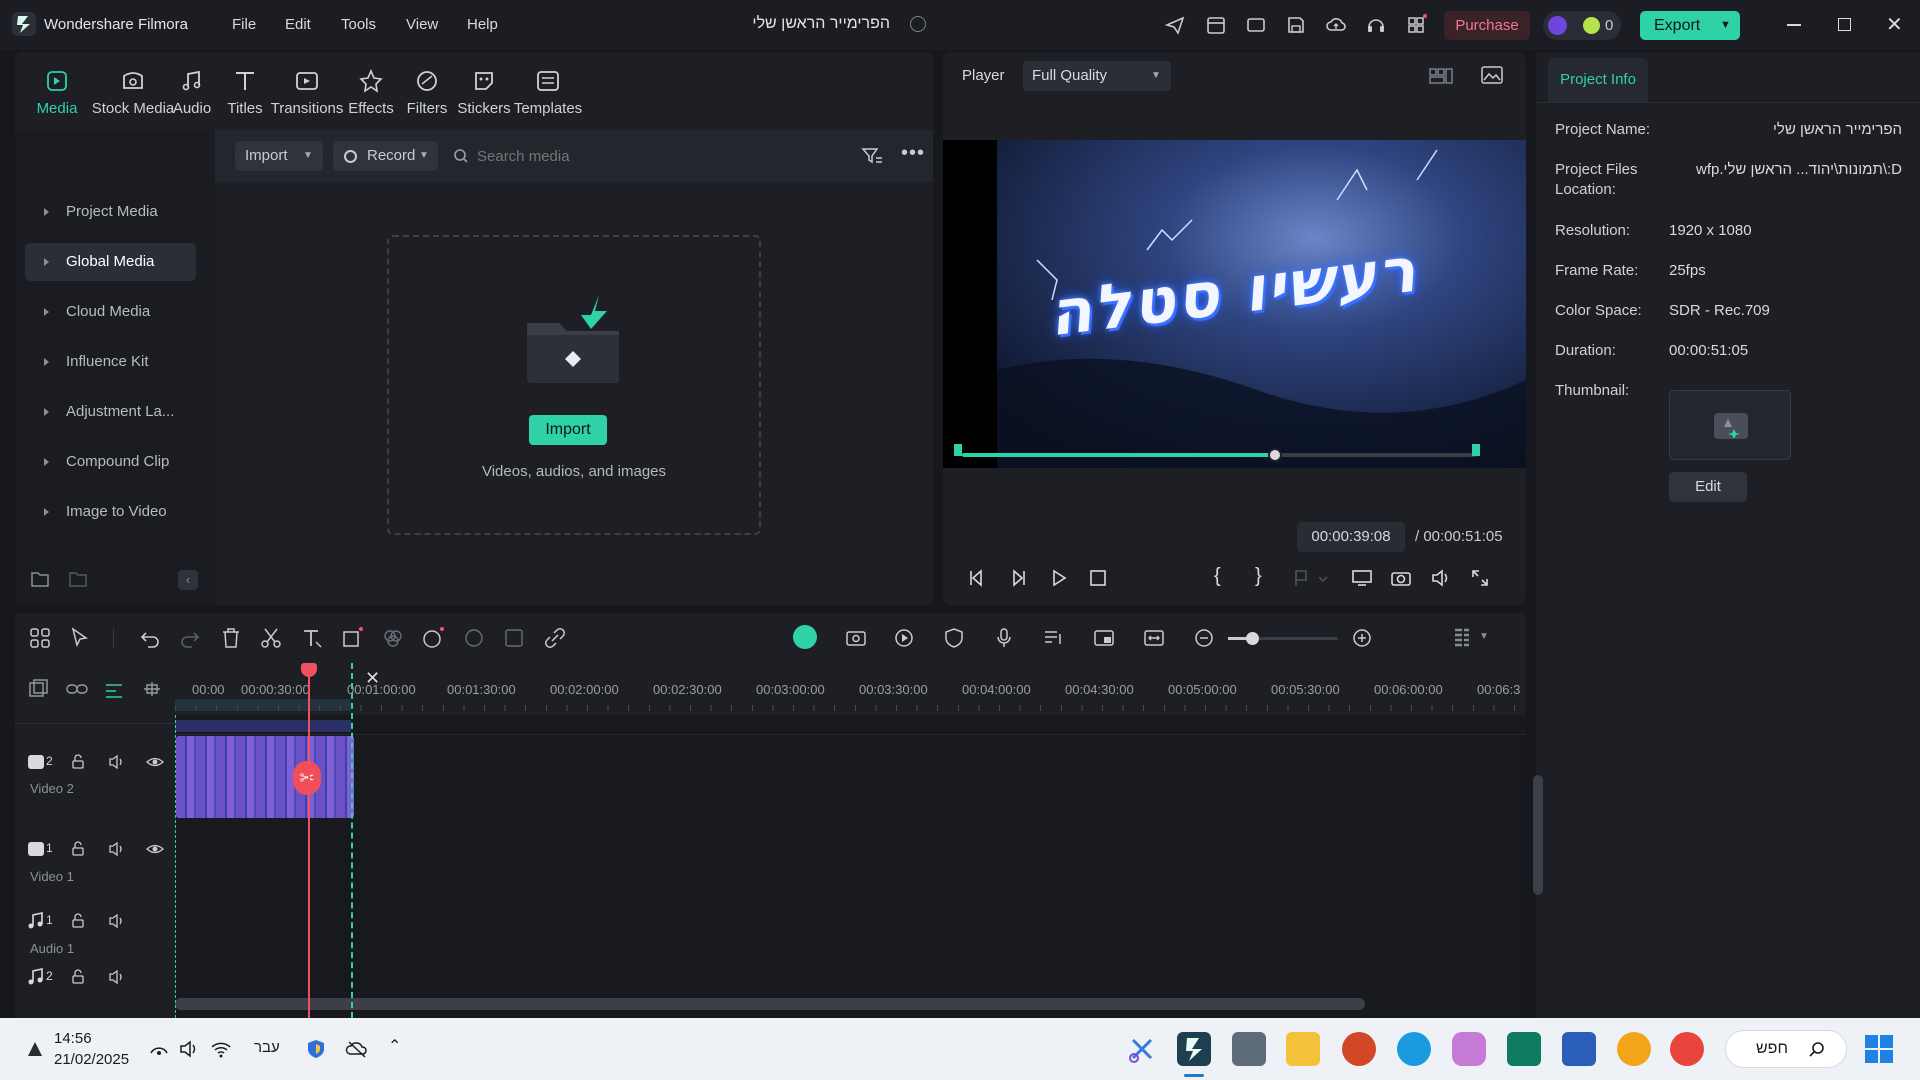 The height and width of the screenshot is (1080, 1920). What do you see at coordinates (279, 156) in the screenshot?
I see `import-dropdown: Import ▼` at bounding box center [279, 156].